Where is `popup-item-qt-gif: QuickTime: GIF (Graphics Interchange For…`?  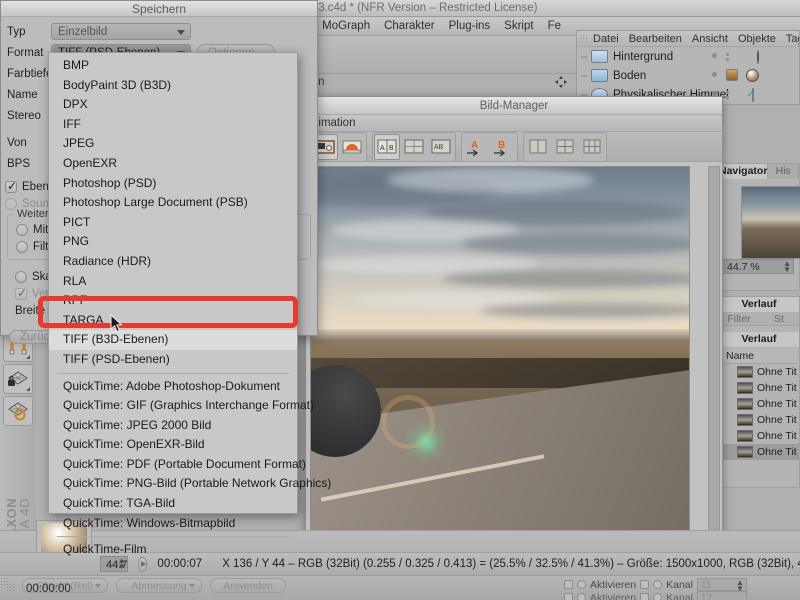 popup-item-qt-gif: QuickTime: GIF (Graphics Interchange For… is located at coordinates (181, 406).